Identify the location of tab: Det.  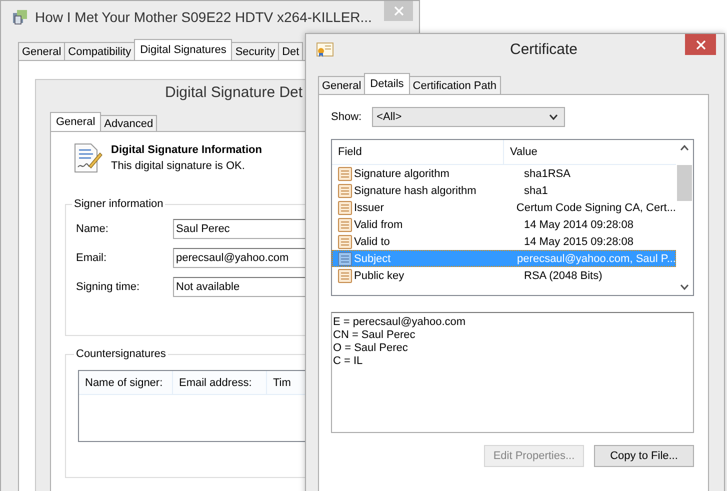
(291, 51).